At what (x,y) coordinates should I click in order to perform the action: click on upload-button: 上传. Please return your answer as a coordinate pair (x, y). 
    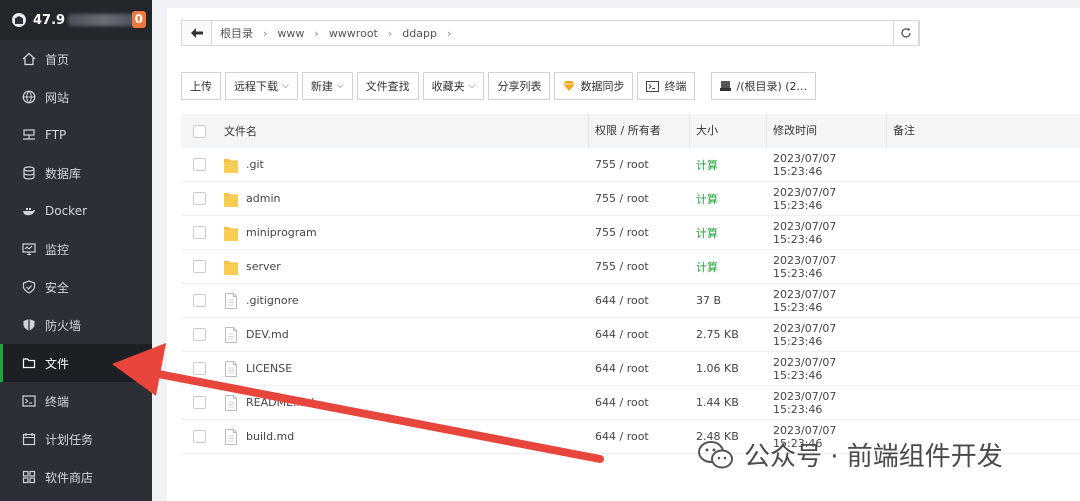
    Looking at the image, I should click on (201, 86).